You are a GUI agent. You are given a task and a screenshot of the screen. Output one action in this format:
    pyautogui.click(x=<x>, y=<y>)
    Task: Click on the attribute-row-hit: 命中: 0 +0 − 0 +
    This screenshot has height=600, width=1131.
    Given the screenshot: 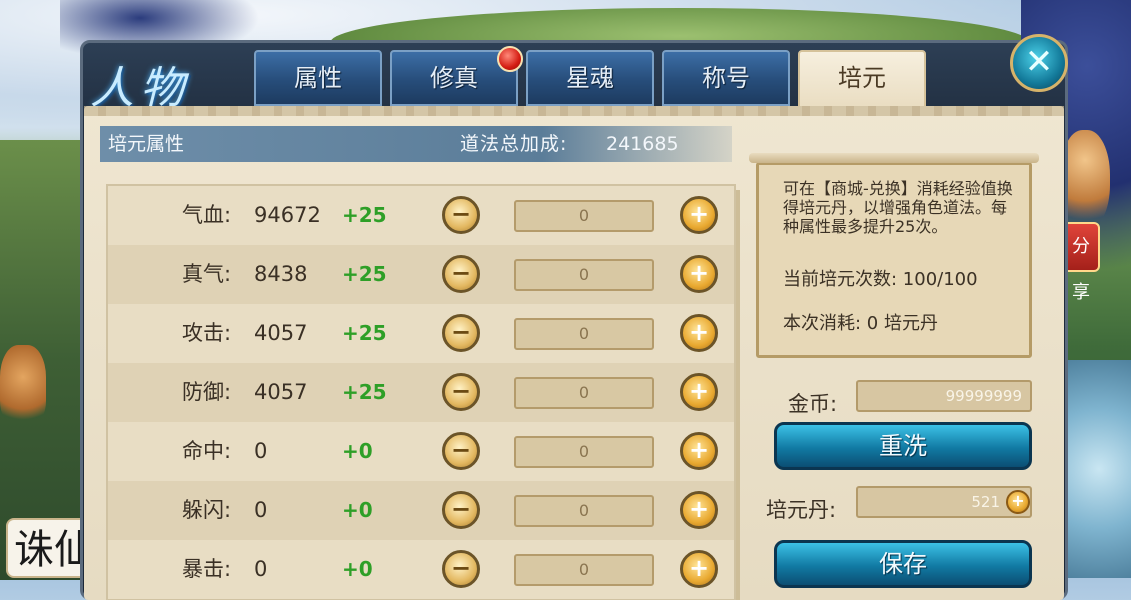 What is the action you would take?
    pyautogui.click(x=421, y=451)
    